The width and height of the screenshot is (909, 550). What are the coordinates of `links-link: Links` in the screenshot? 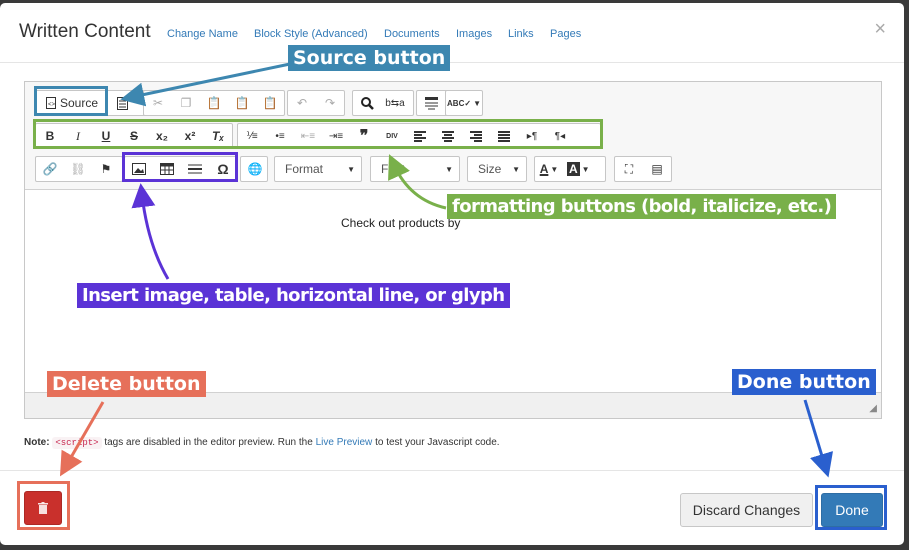 It's located at (521, 34).